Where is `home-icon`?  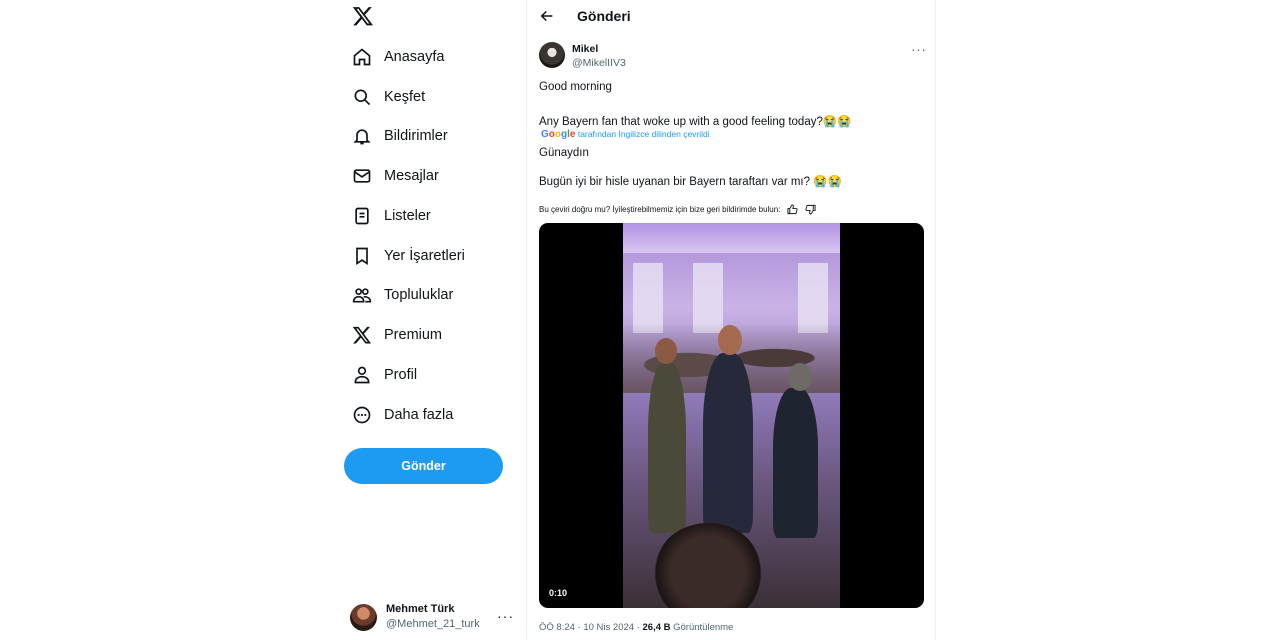 home-icon is located at coordinates (362, 57).